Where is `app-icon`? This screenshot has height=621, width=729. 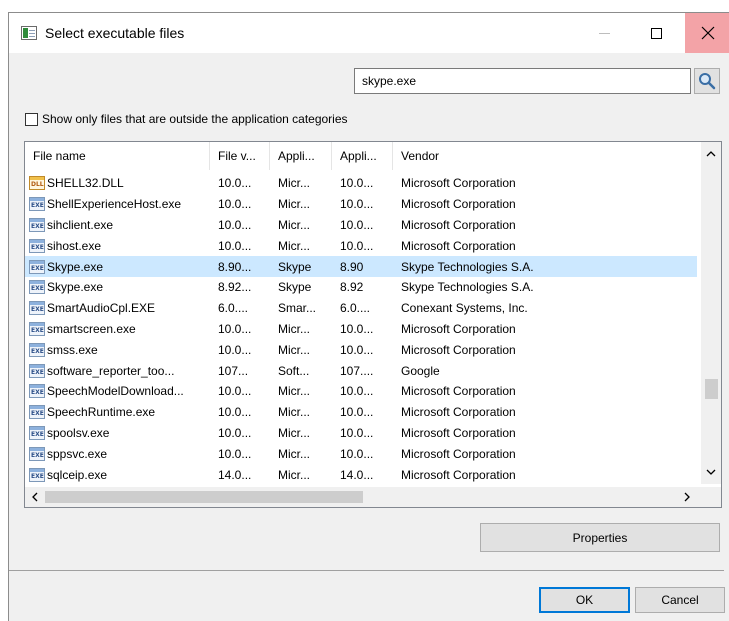
app-icon is located at coordinates (29, 33).